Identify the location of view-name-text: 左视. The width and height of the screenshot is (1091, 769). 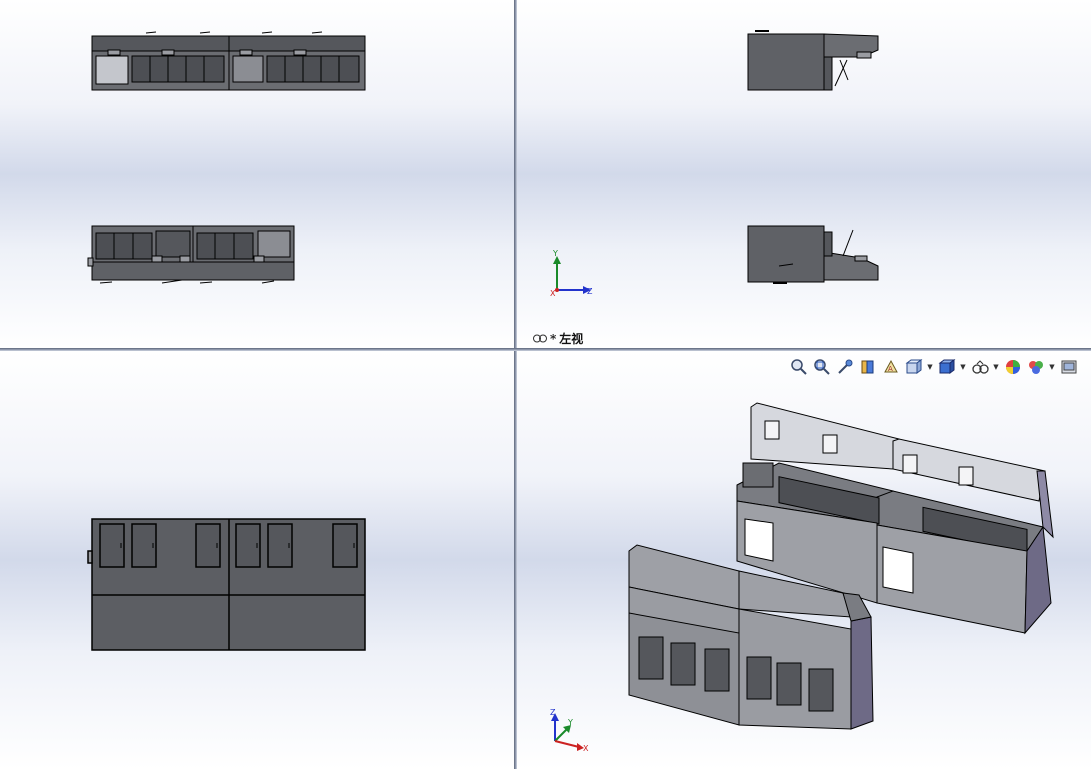
(571, 339).